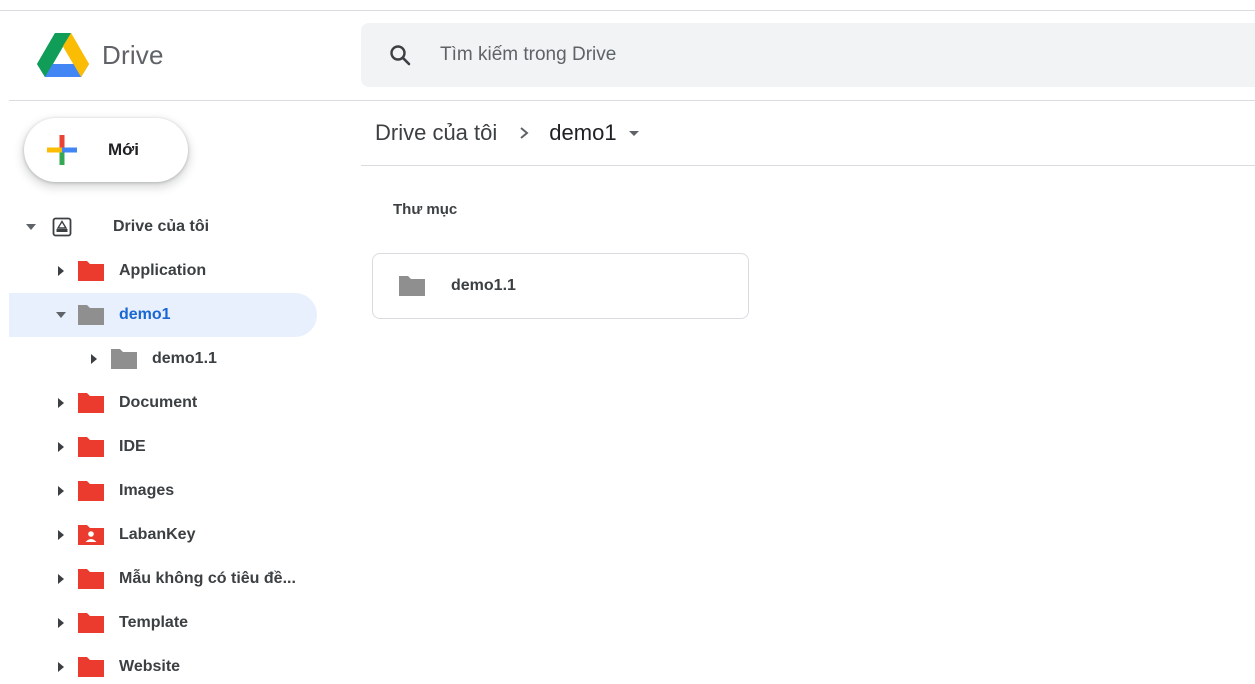  I want to click on sidebar-item-label: Template, so click(154, 622).